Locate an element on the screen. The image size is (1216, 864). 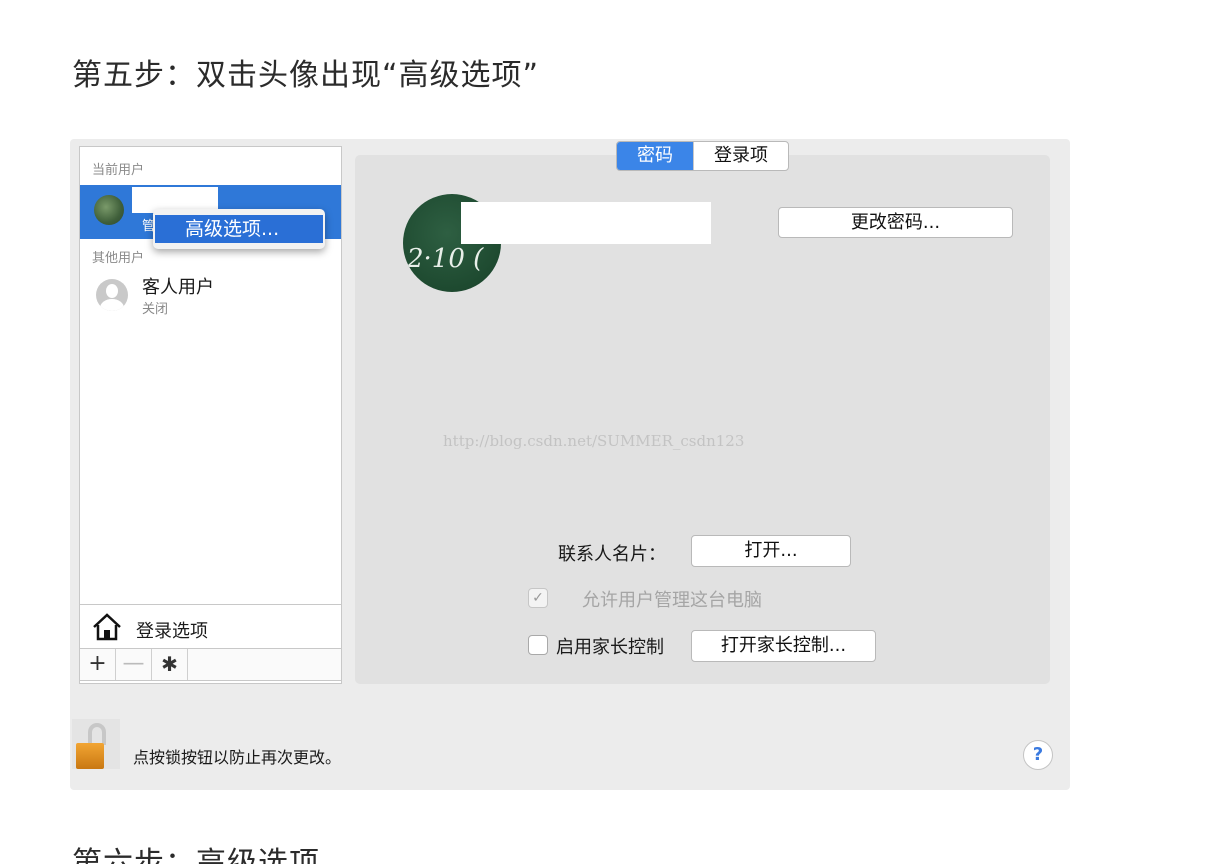
parental-control-label: 启用家长控制 is located at coordinates (610, 646).